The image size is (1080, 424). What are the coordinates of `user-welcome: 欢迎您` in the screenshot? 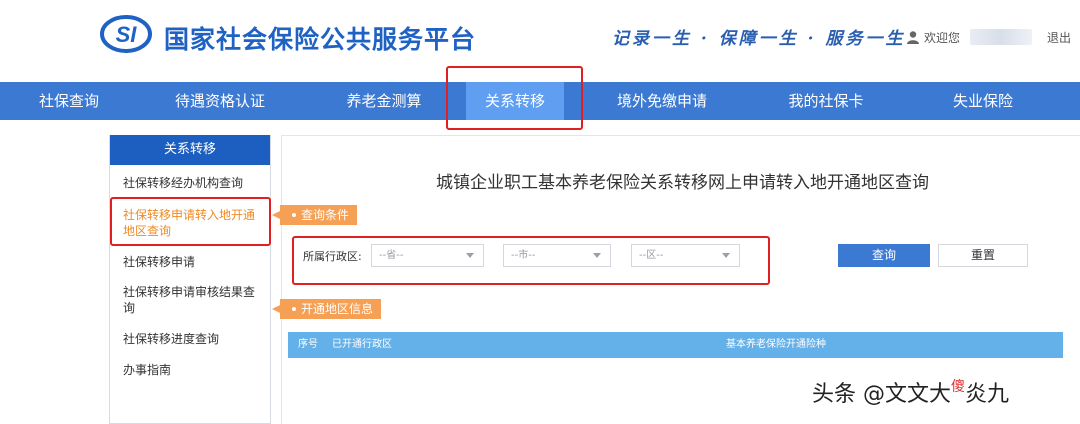 It's located at (969, 37).